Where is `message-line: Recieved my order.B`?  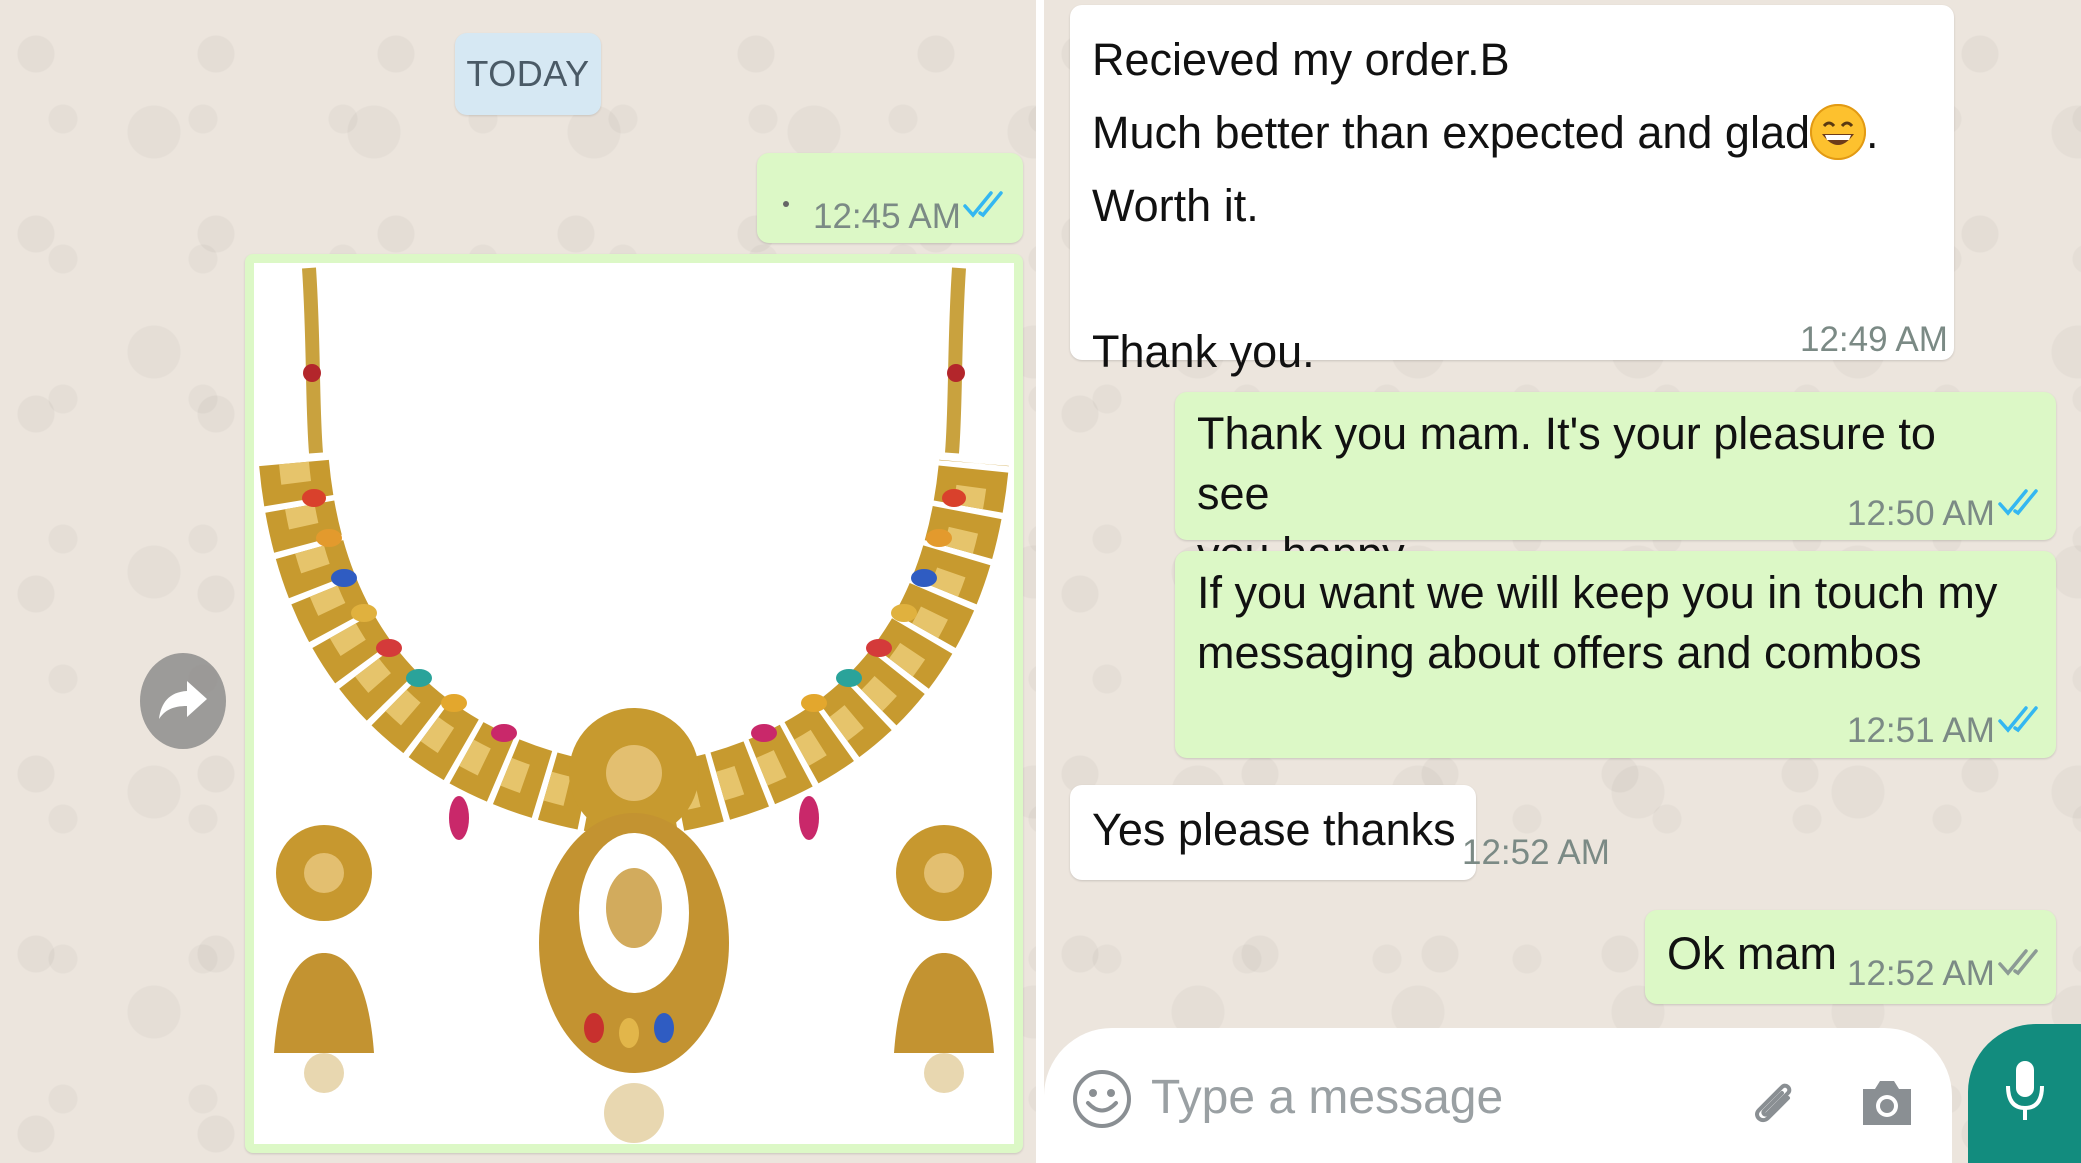 message-line: Recieved my order.B is located at coordinates (1301, 59).